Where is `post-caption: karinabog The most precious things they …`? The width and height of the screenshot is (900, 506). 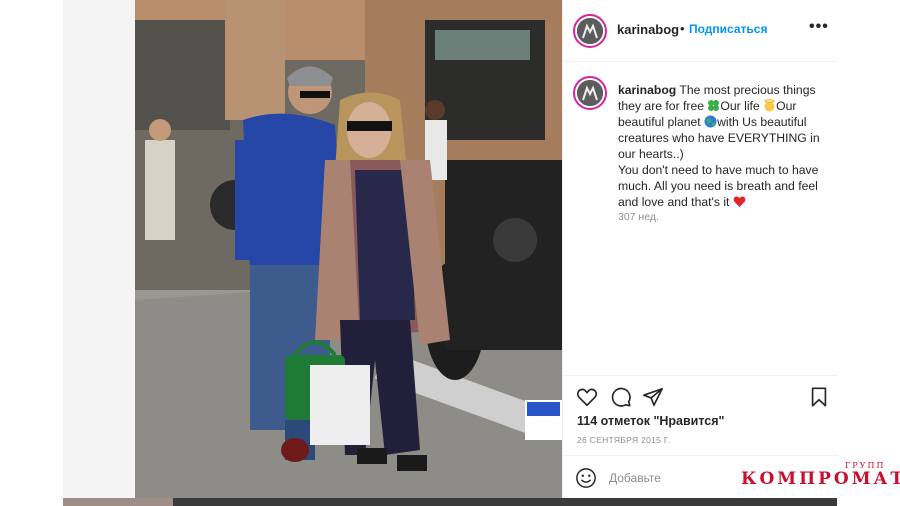 post-caption: karinabog The most precious things they … is located at coordinates (723, 146).